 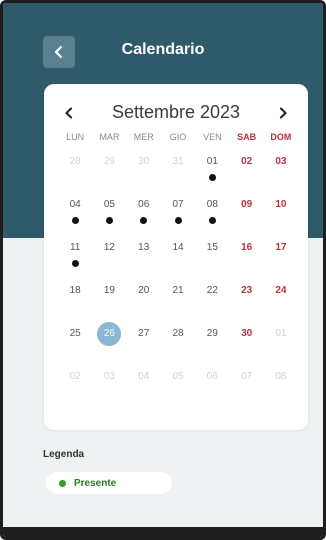 I want to click on calendar-day: 11, so click(x=75, y=261).